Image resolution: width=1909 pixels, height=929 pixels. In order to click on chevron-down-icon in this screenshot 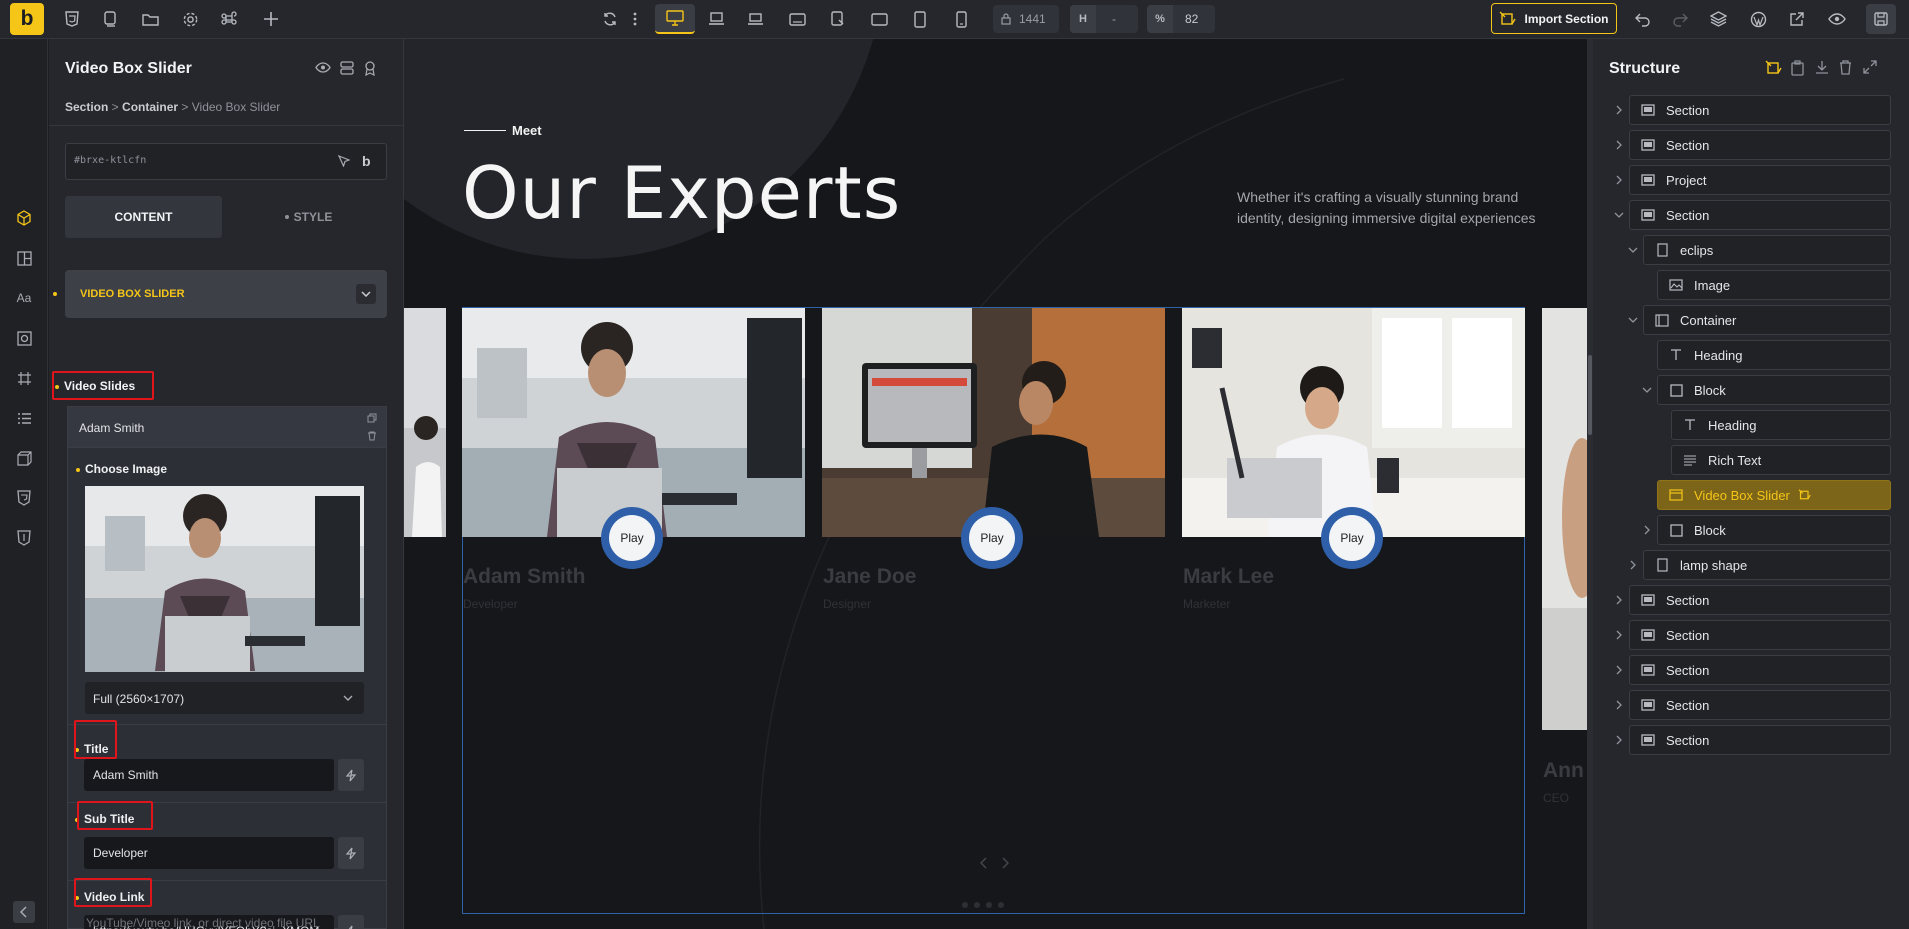, I will do `click(366, 294)`.